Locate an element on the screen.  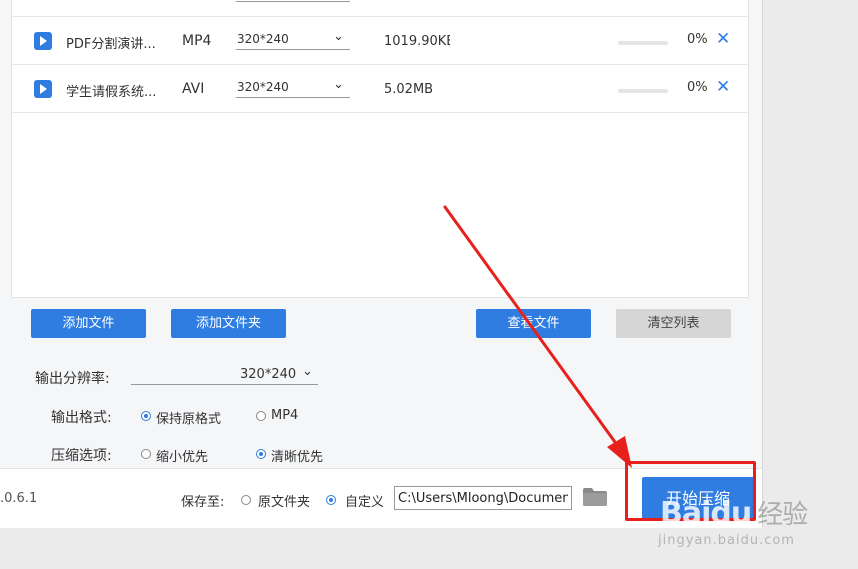
save-custom-radio is located at coordinates (331, 500).